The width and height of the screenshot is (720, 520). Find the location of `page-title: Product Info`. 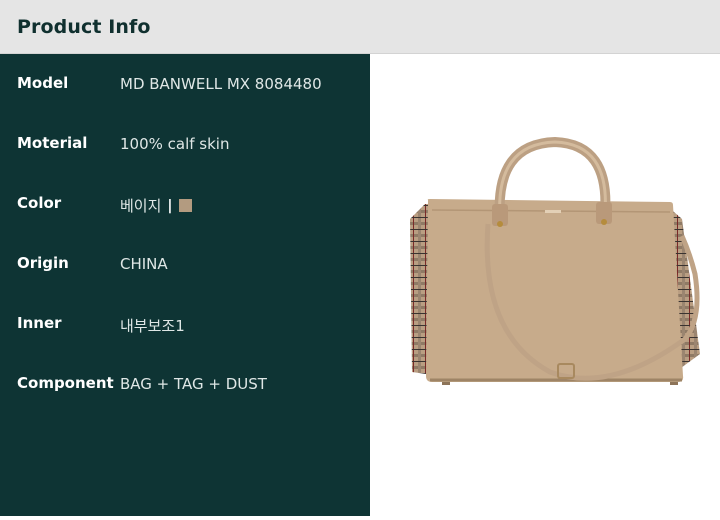

page-title: Product Info is located at coordinates (84, 27).